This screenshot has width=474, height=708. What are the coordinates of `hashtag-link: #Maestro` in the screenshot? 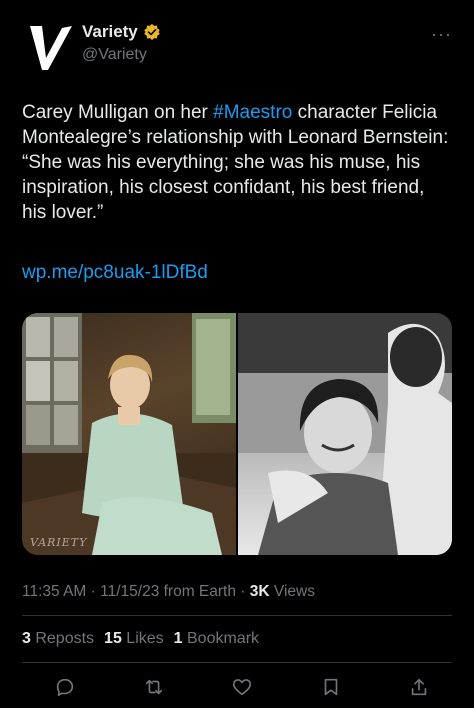 It's located at (252, 112).